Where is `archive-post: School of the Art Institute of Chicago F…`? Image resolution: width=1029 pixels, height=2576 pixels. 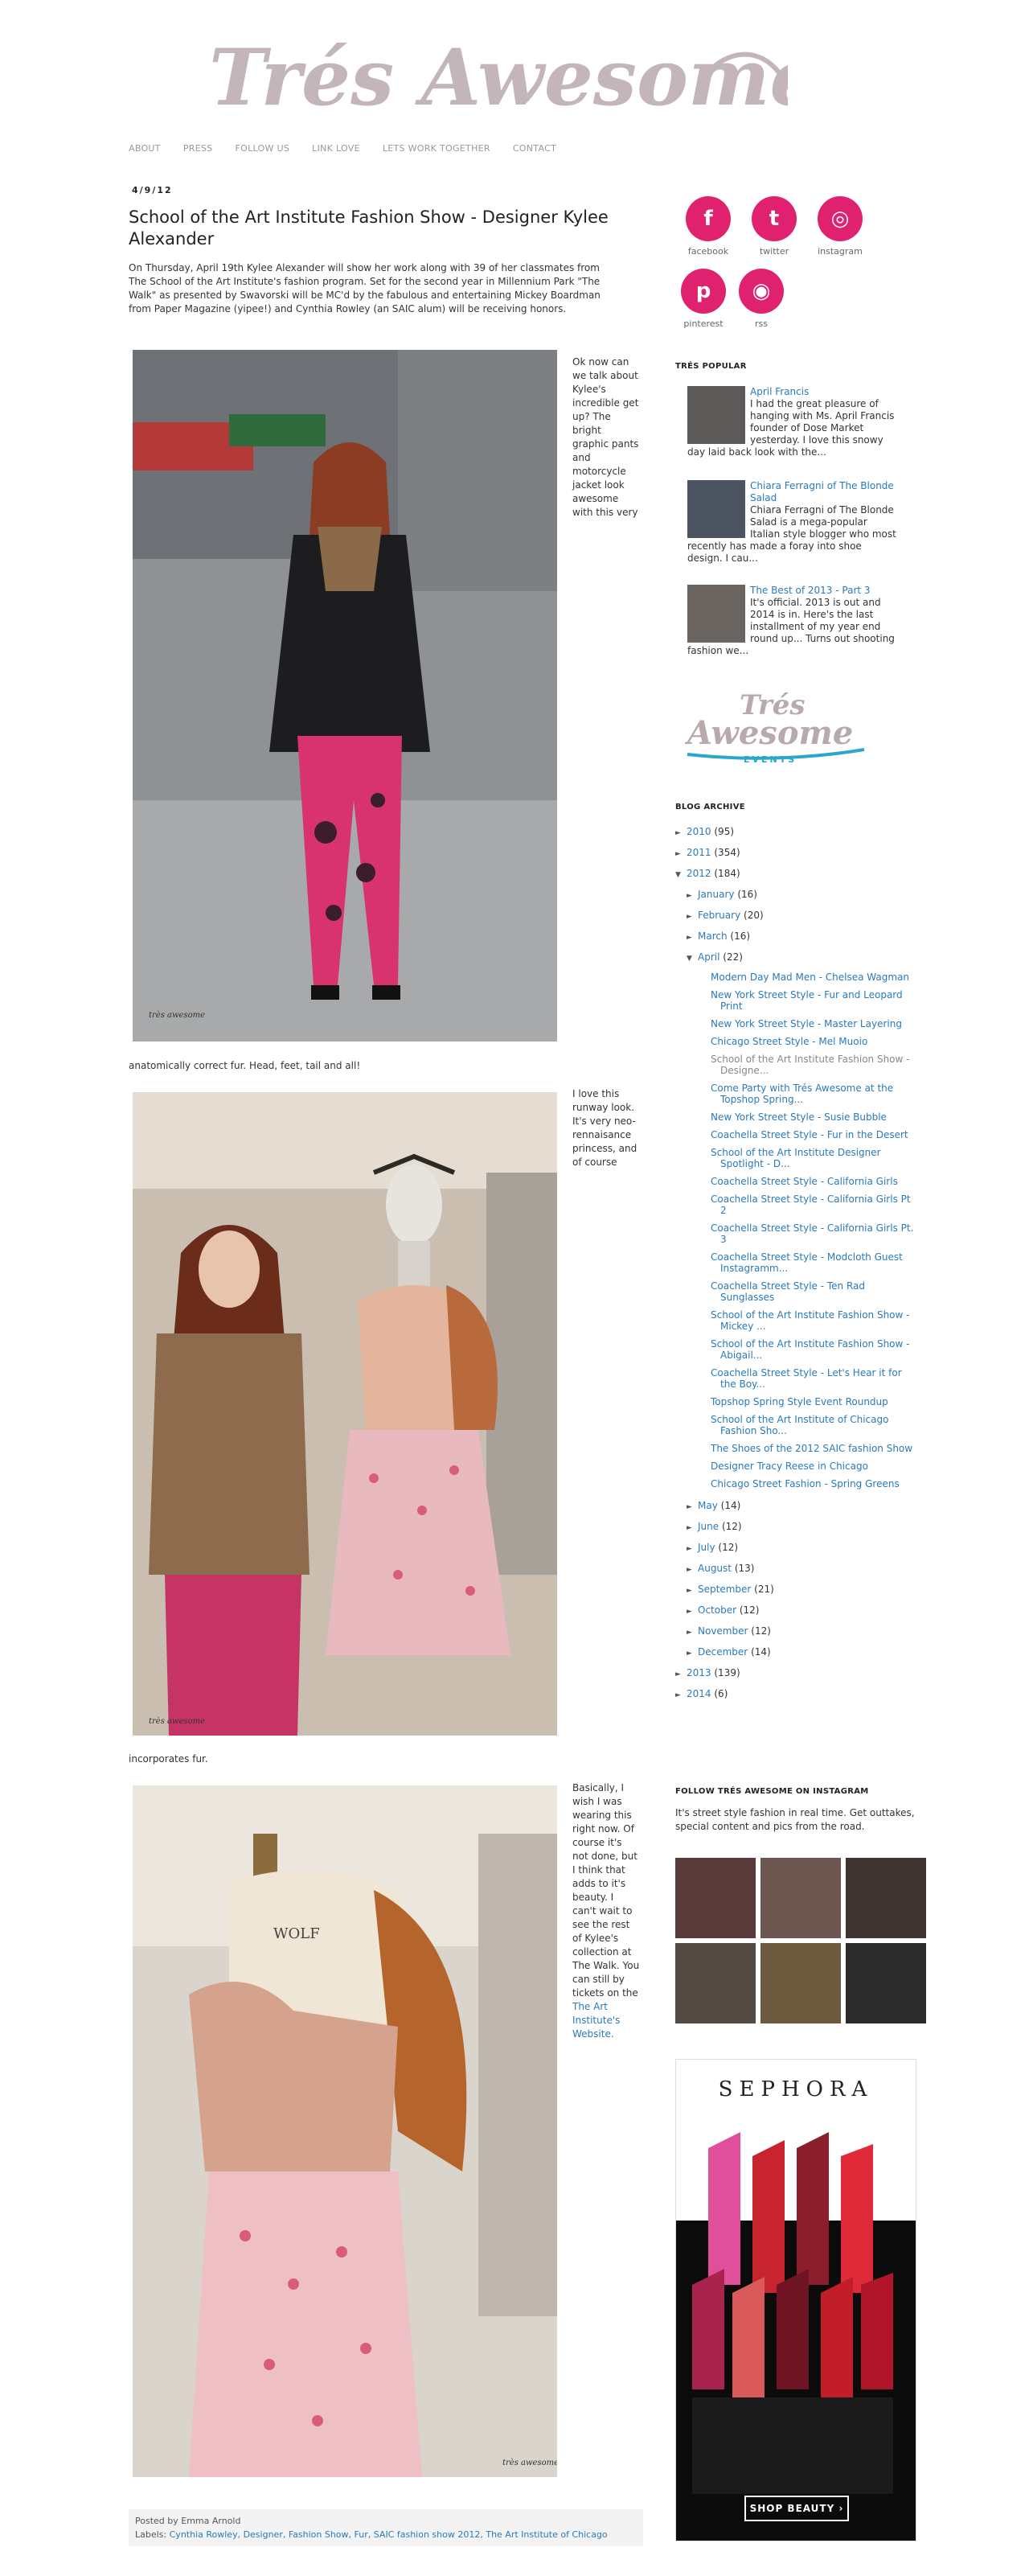 archive-post: School of the Art Institute of Chicago F… is located at coordinates (806, 1425).